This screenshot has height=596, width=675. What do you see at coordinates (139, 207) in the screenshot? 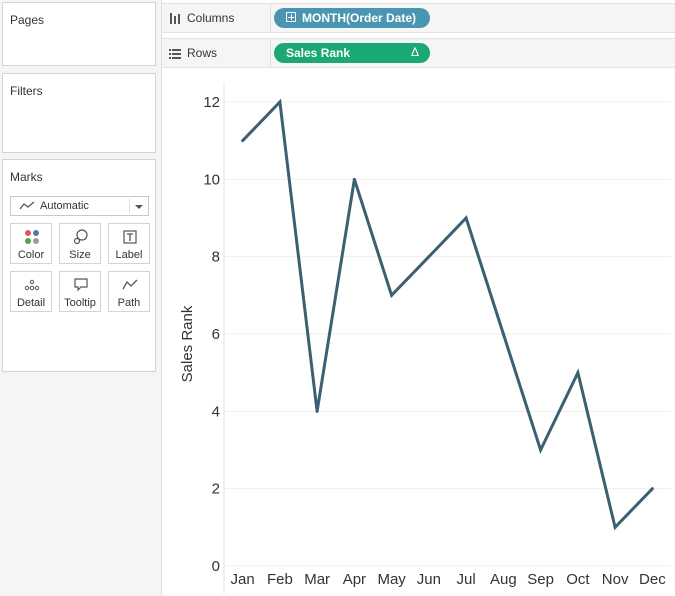
I see `chevron-down-icon` at bounding box center [139, 207].